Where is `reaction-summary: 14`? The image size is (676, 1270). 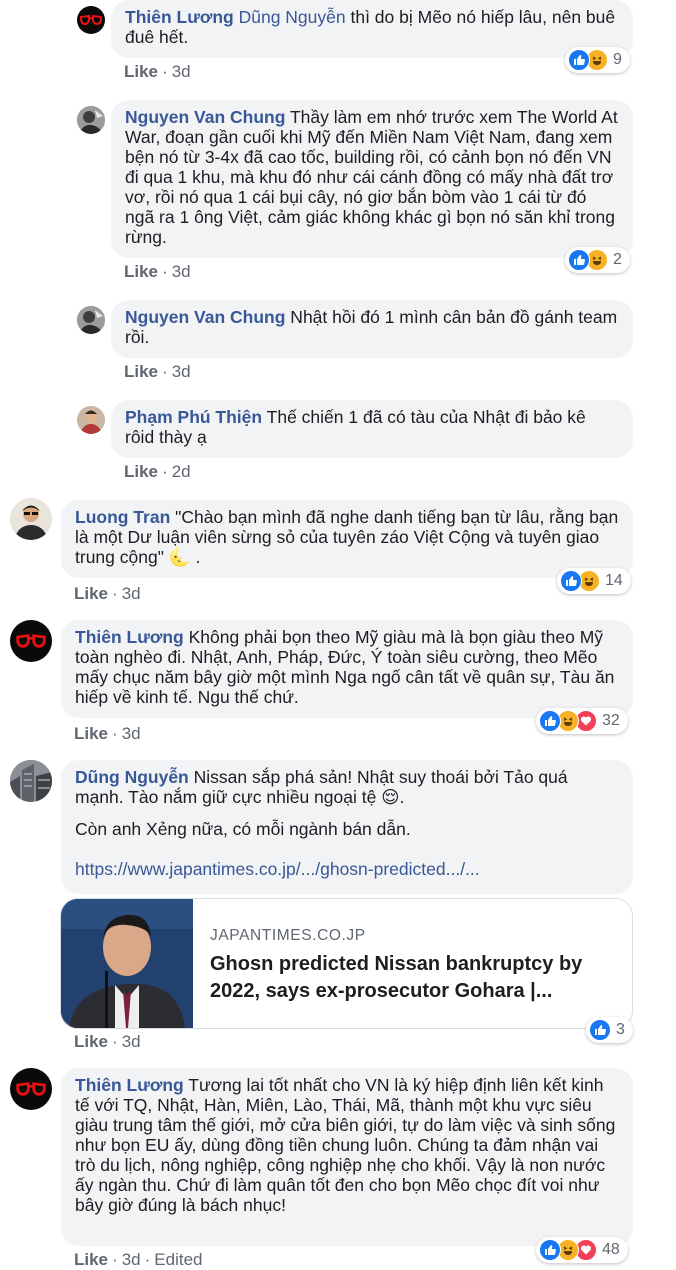 reaction-summary: 14 is located at coordinates (594, 581).